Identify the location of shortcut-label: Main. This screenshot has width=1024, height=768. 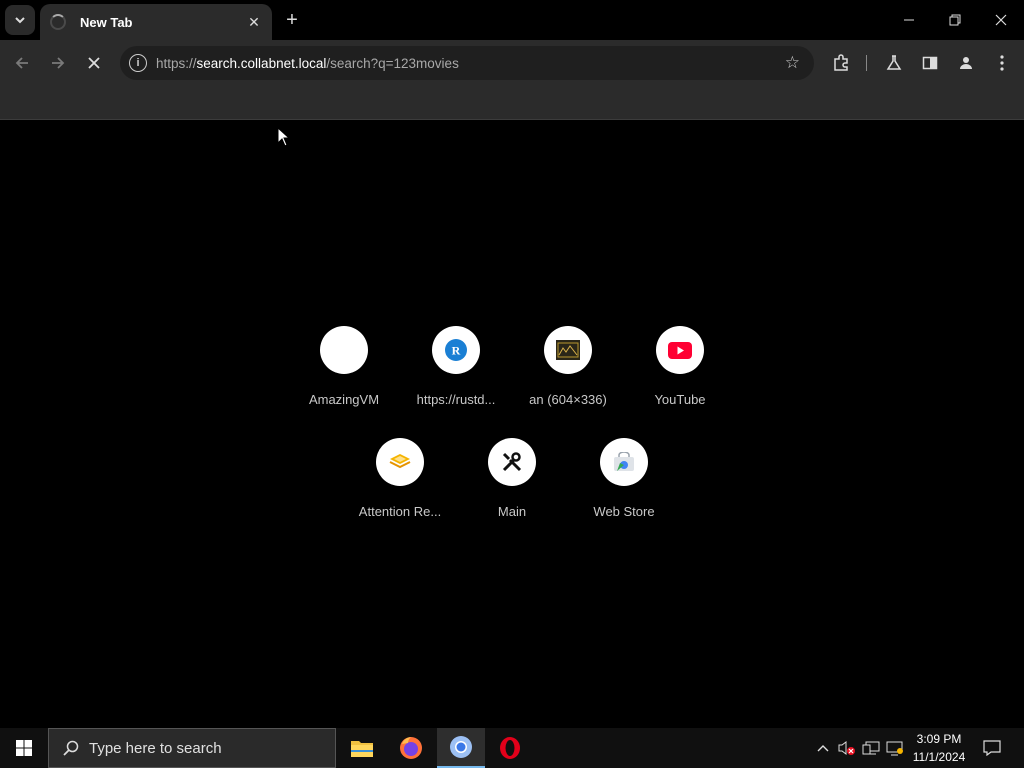
(512, 511).